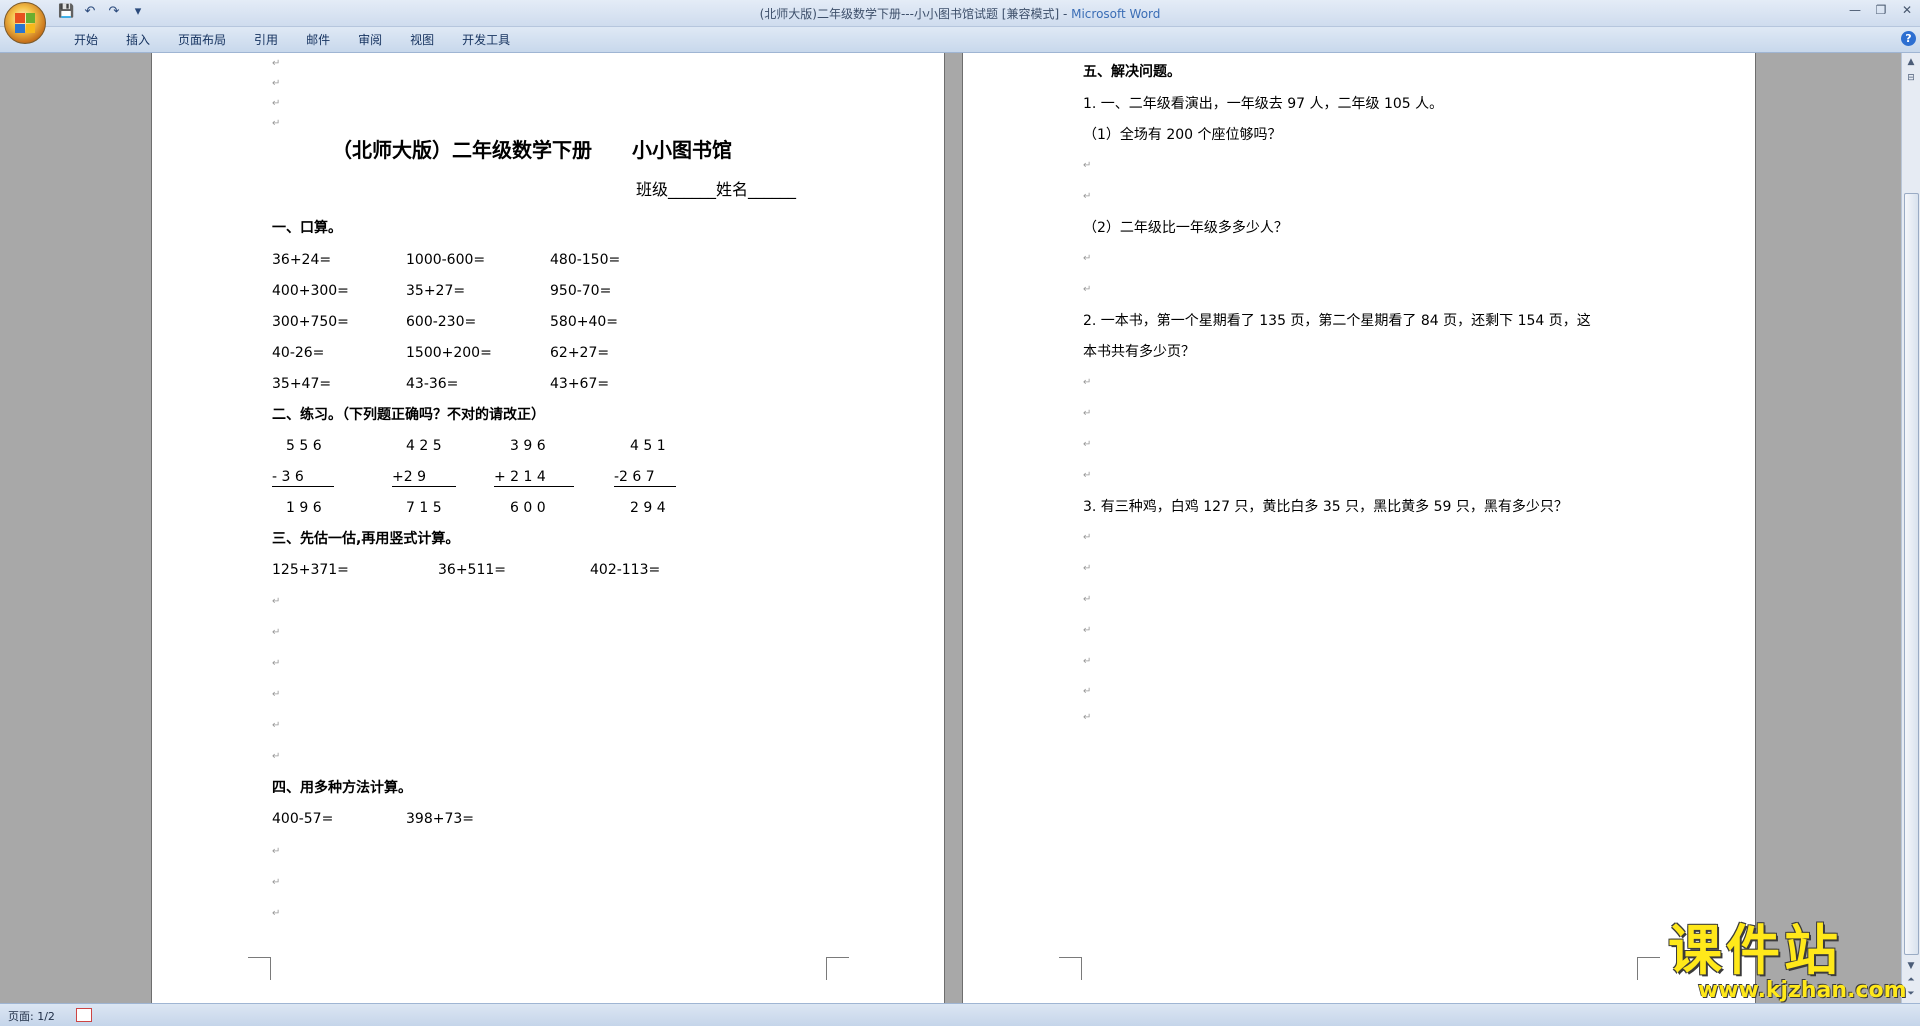 Image resolution: width=1920 pixels, height=1026 pixels. What do you see at coordinates (310, 570) in the screenshot?
I see `estimate-item: 125+371=` at bounding box center [310, 570].